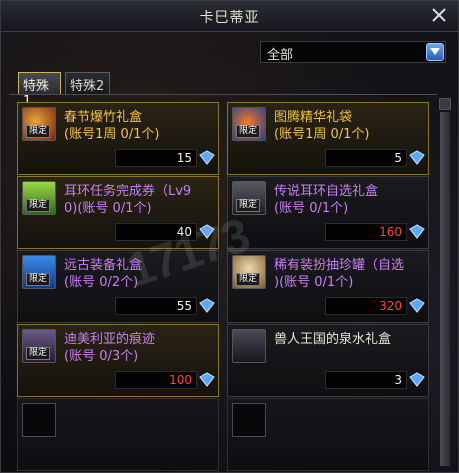  I want to click on scrollbar, so click(445, 283).